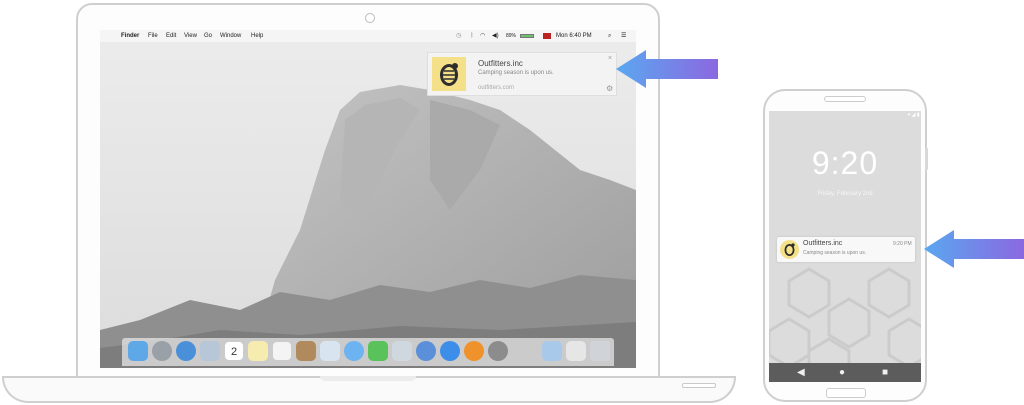 This screenshot has height=405, width=1024. What do you see at coordinates (378, 351) in the screenshot?
I see `facetime-icon` at bounding box center [378, 351].